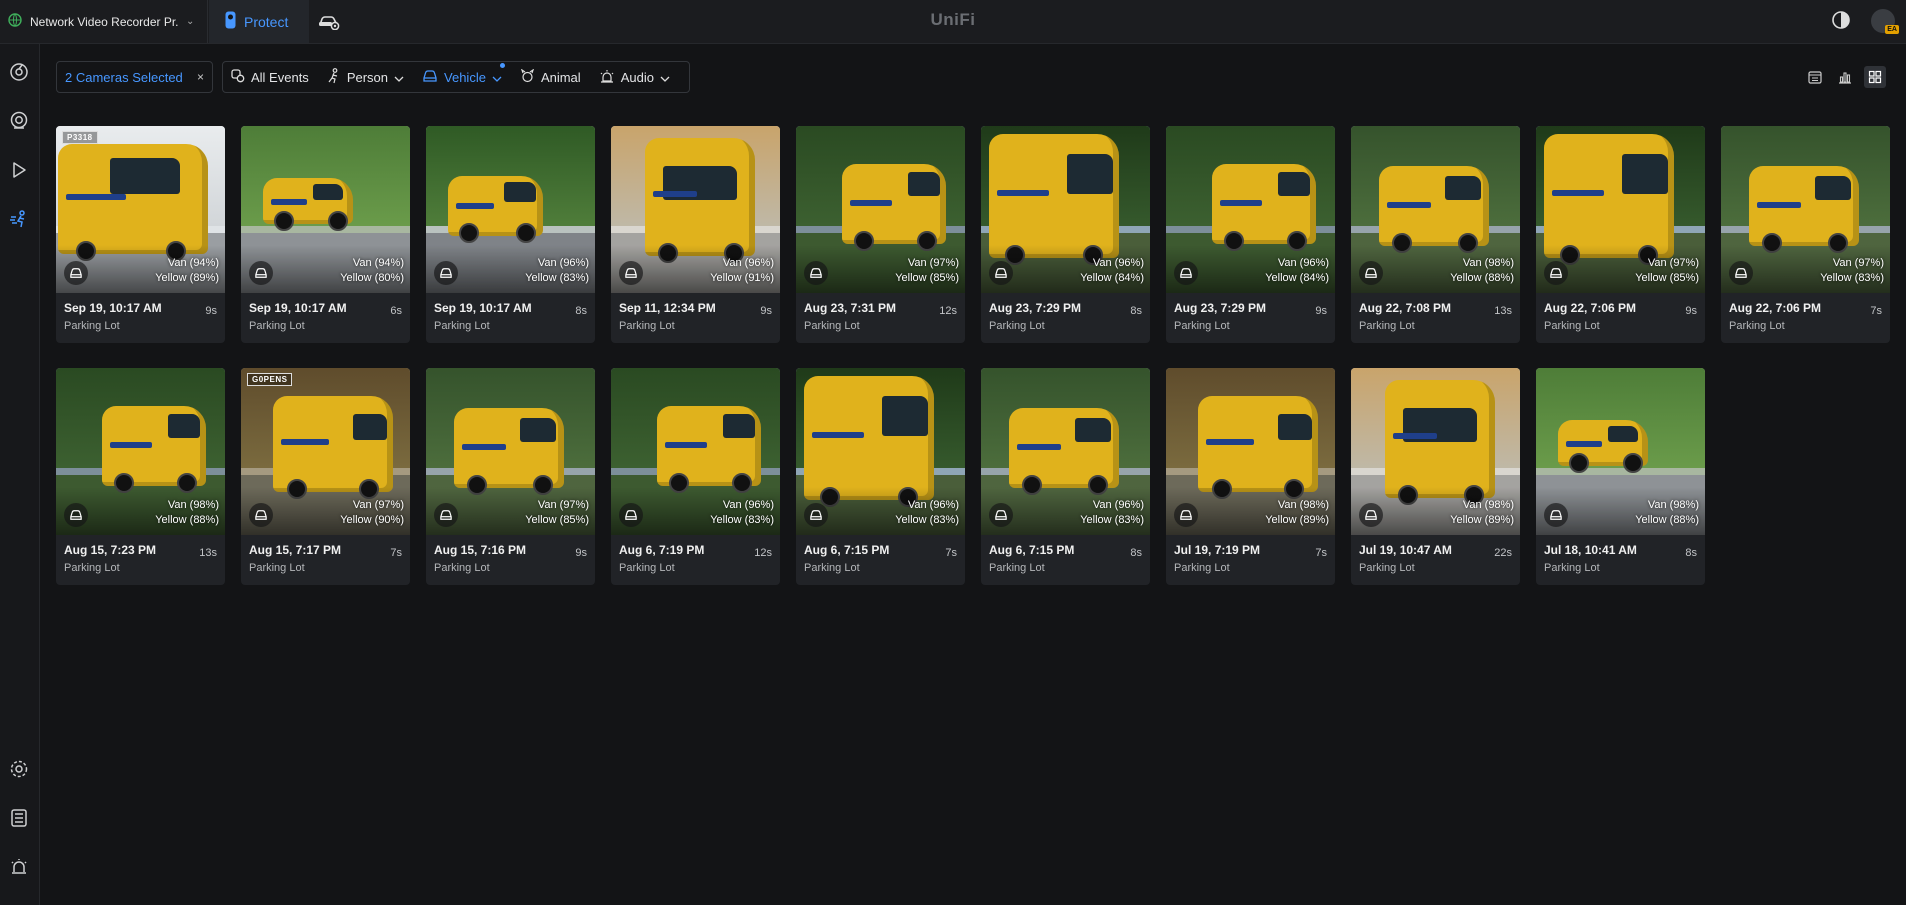 The image size is (1906, 905). Describe the element at coordinates (1841, 21) in the screenshot. I see `theme-toggle-icon` at that location.